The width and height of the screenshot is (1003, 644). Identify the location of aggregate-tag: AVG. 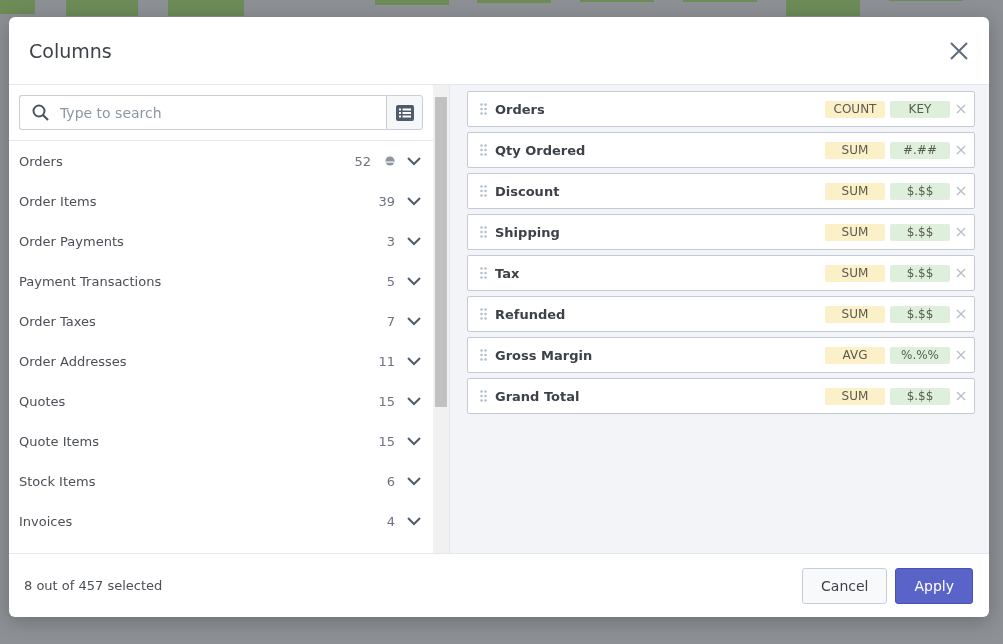
(855, 355).